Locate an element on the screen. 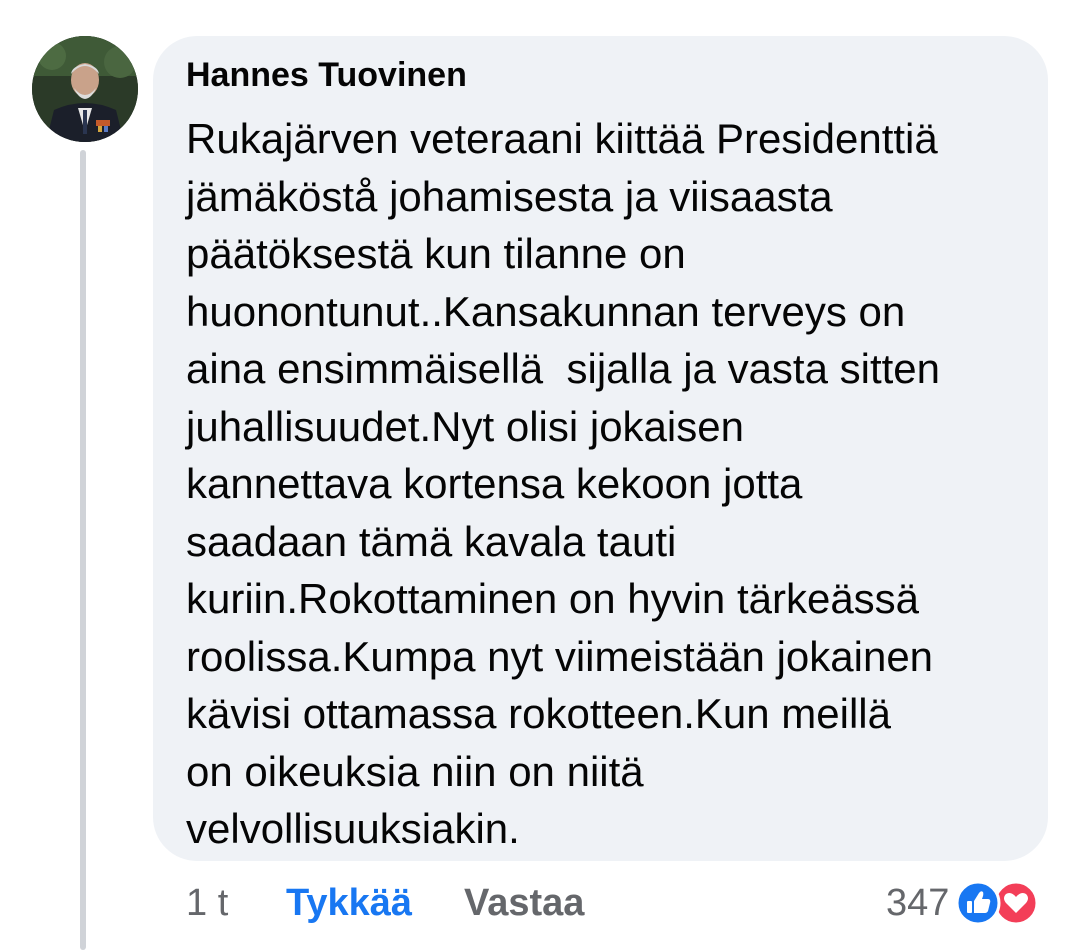 This screenshot has width=1080, height=950. comment-author: Hannes Tuovinen is located at coordinates (326, 75).